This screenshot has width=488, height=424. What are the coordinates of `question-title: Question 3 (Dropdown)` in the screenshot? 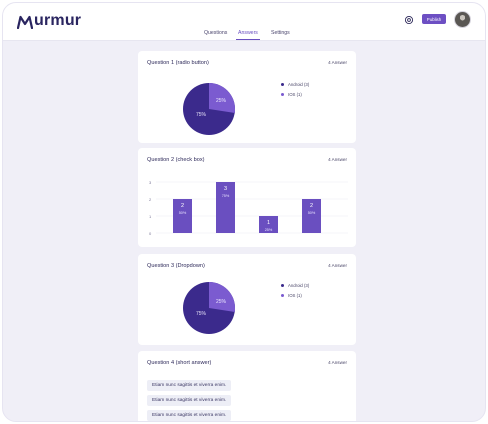 It's located at (176, 266).